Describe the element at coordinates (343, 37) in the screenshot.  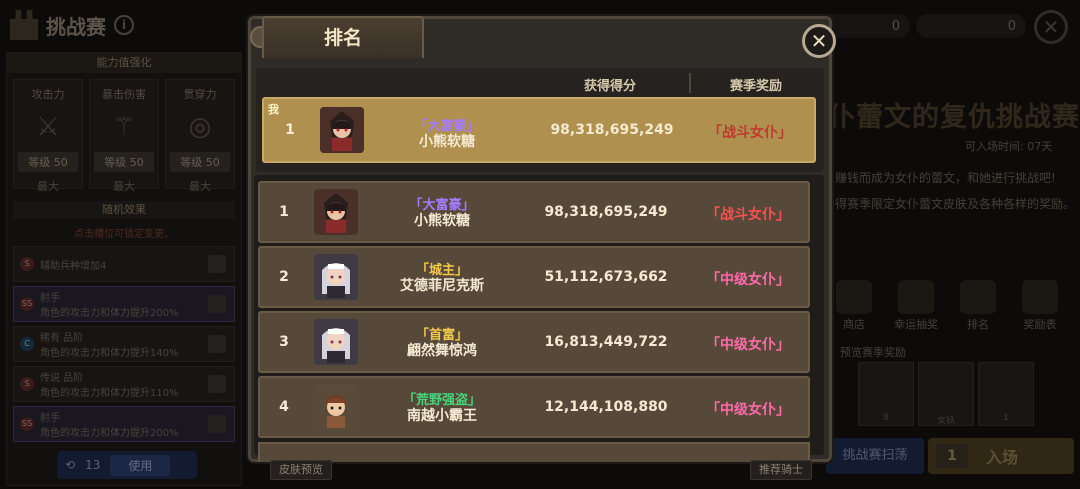
I see `modal-title: 排名` at that location.